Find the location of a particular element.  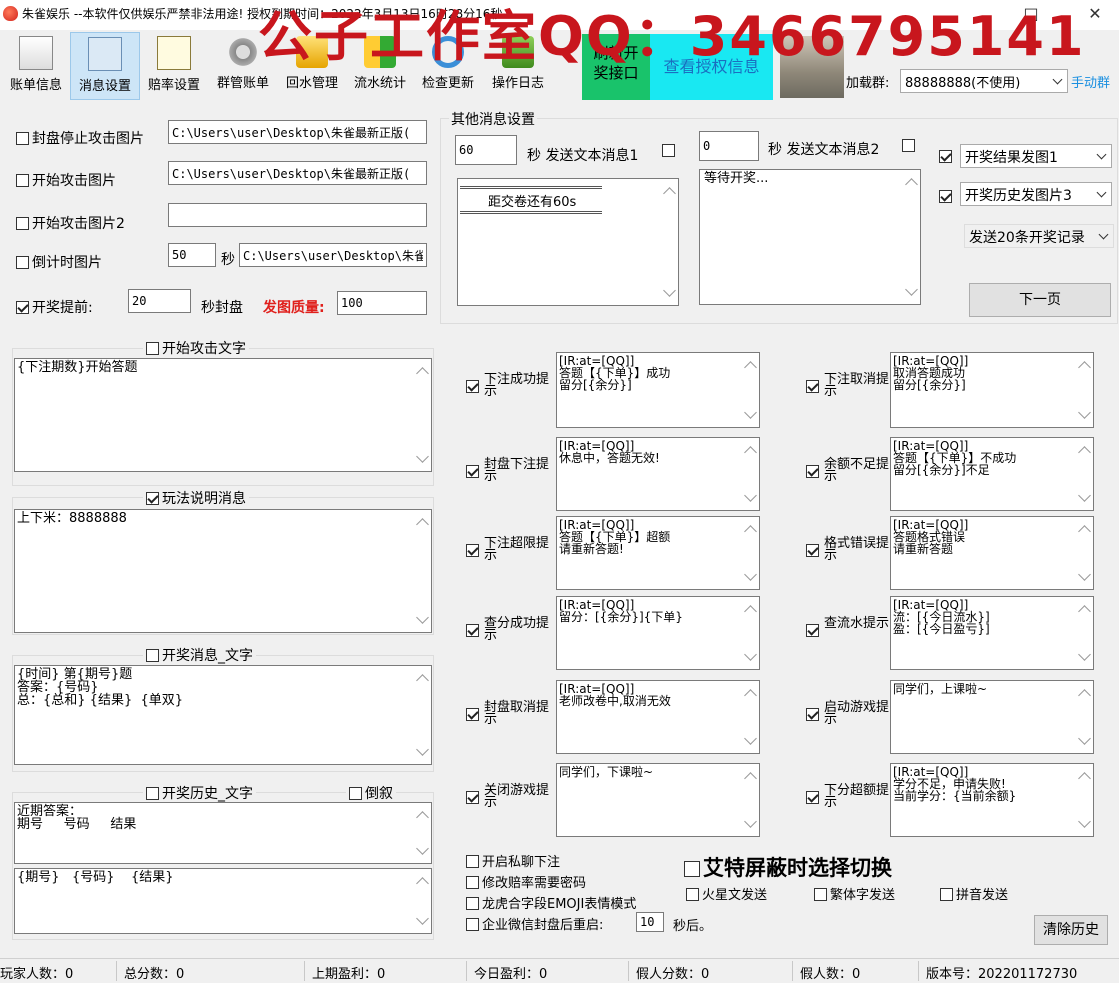

wechat-restart-checkbox: 企业微信封盘后重启: is located at coordinates (534, 923).